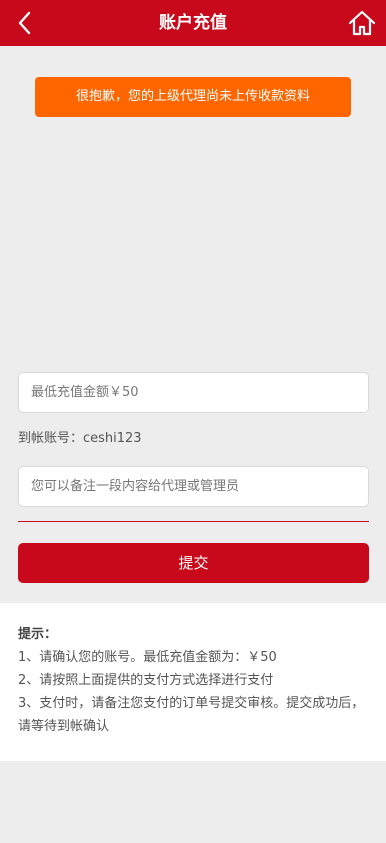  What do you see at coordinates (80, 438) in the screenshot?
I see `account-label: 到帐账号：ceshi123` at bounding box center [80, 438].